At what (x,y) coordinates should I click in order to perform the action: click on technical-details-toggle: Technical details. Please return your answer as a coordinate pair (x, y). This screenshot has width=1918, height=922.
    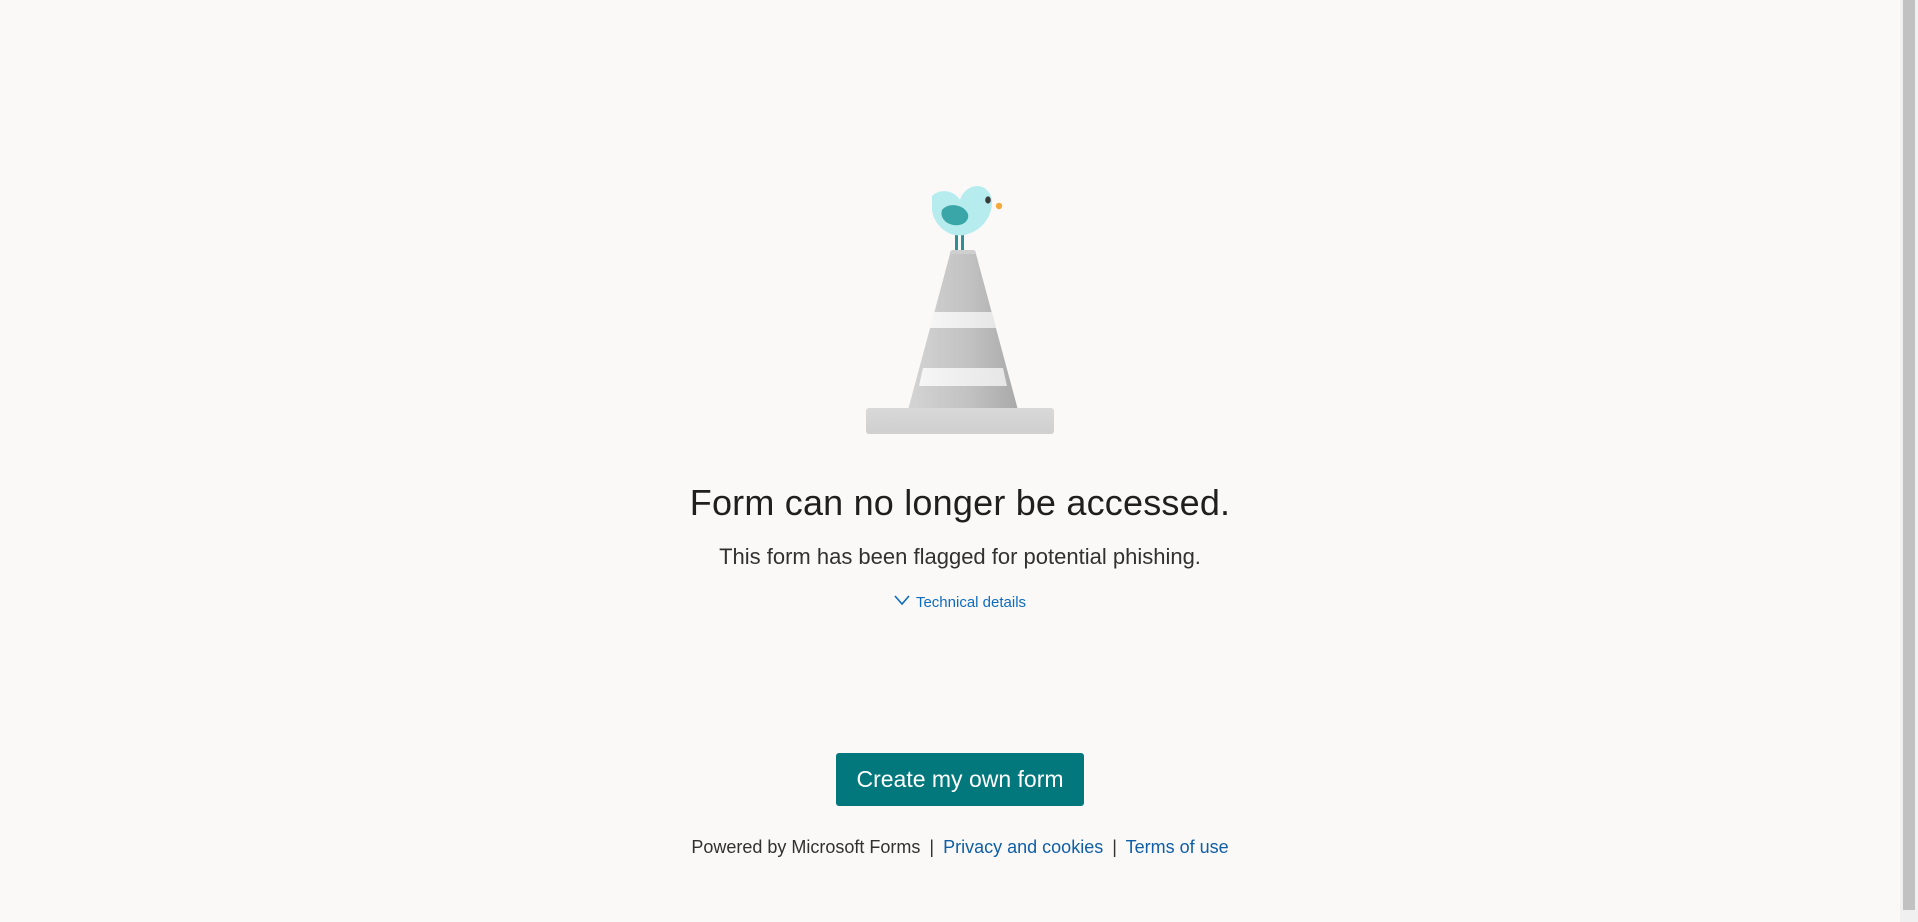
    Looking at the image, I should click on (959, 602).